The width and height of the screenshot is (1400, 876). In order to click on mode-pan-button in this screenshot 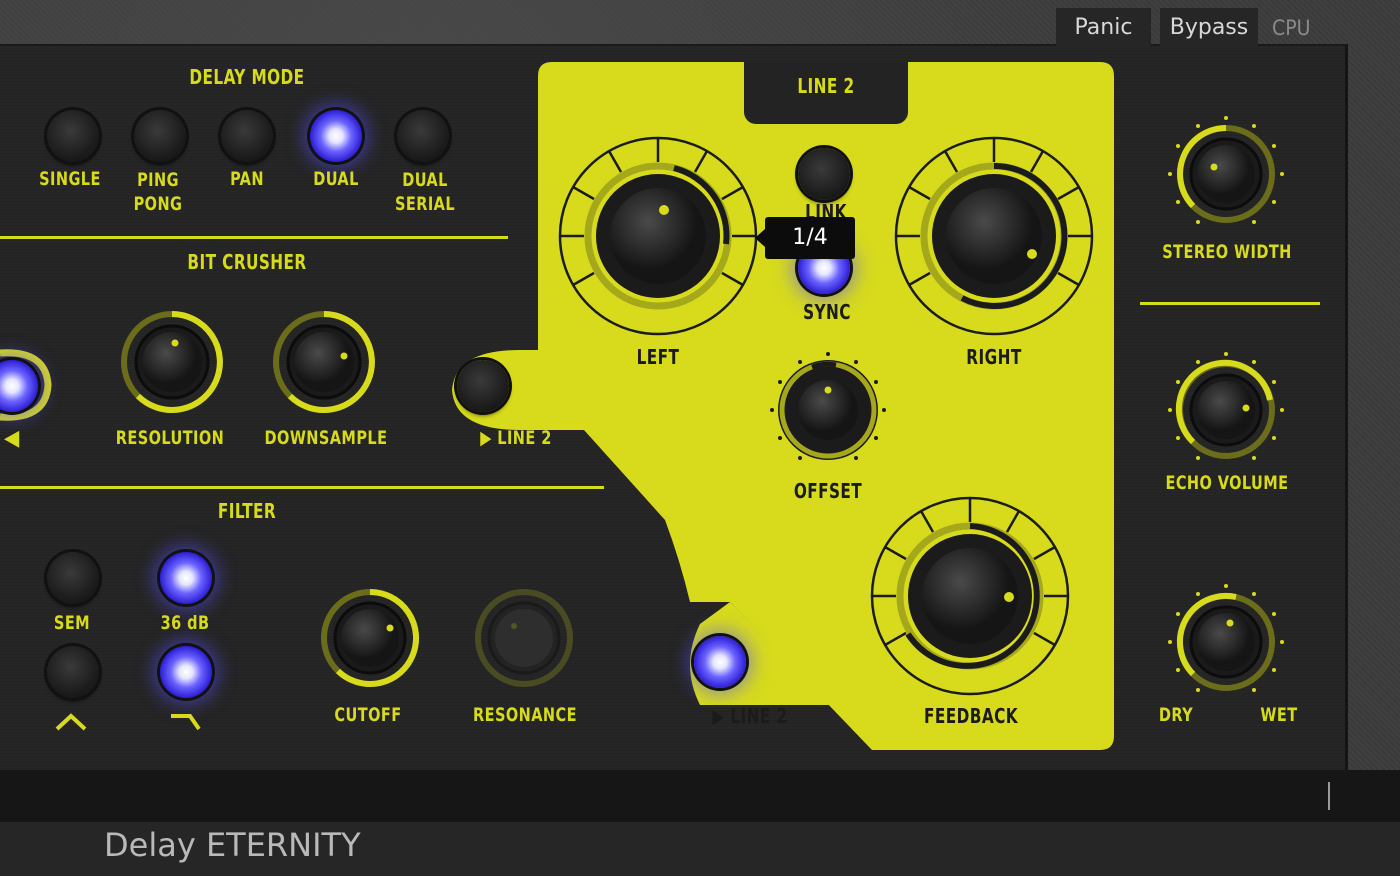, I will do `click(247, 136)`.